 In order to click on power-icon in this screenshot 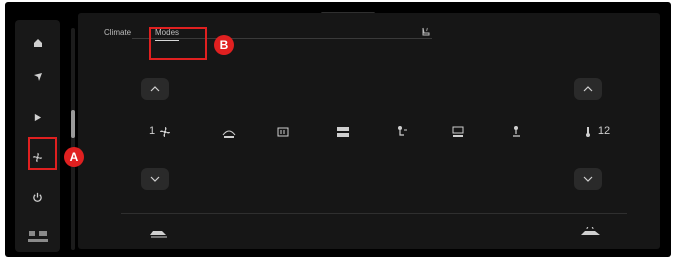, I will do `click(37, 197)`.